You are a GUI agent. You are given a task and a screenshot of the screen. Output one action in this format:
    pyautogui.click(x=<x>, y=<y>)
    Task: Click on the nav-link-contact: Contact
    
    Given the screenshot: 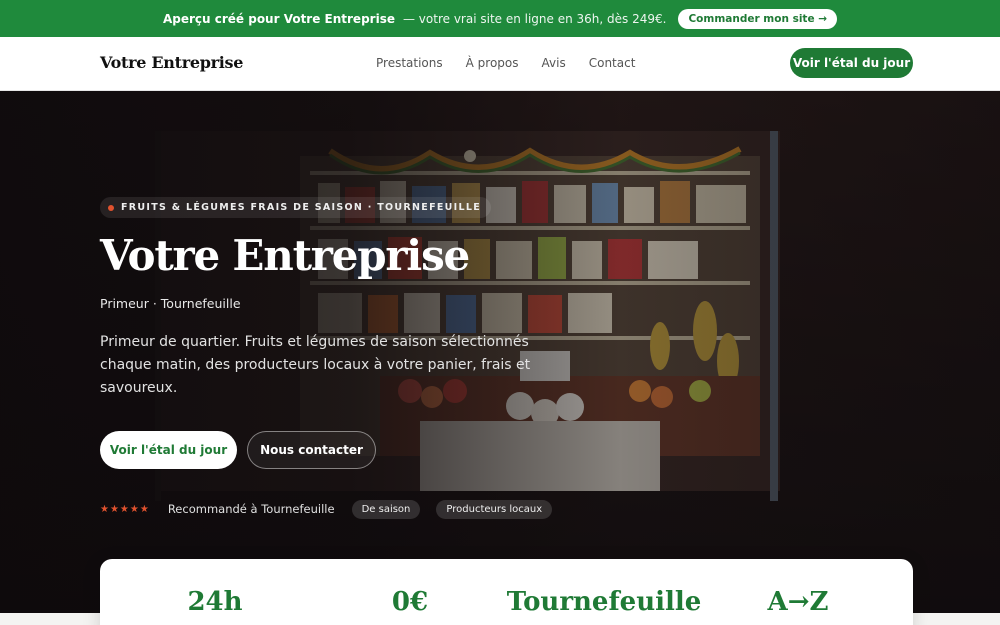 What is the action you would take?
    pyautogui.click(x=612, y=63)
    